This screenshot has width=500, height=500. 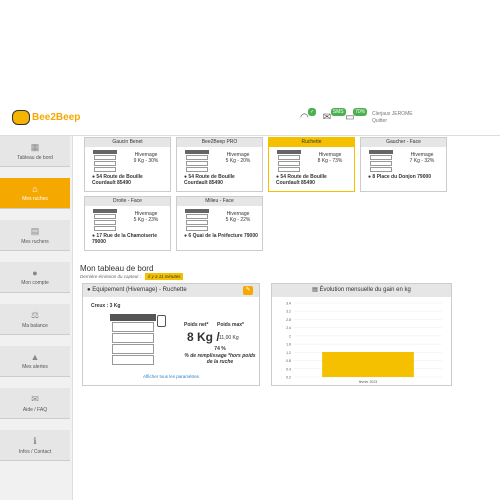 I want to click on y-tick-label: 0.4, so click(x=288, y=369).